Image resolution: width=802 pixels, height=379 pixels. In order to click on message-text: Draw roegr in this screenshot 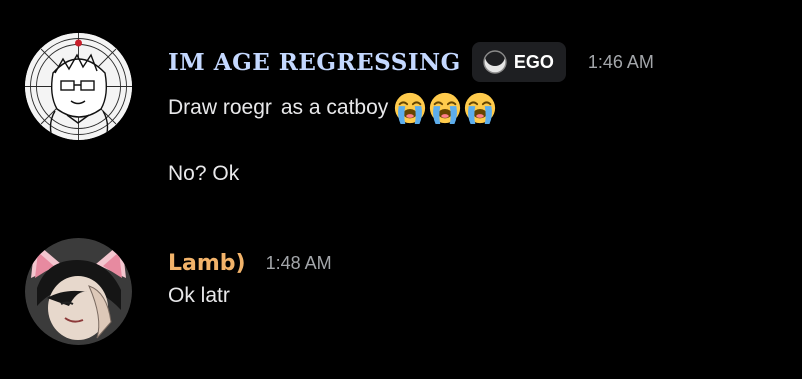, I will do `click(220, 107)`.